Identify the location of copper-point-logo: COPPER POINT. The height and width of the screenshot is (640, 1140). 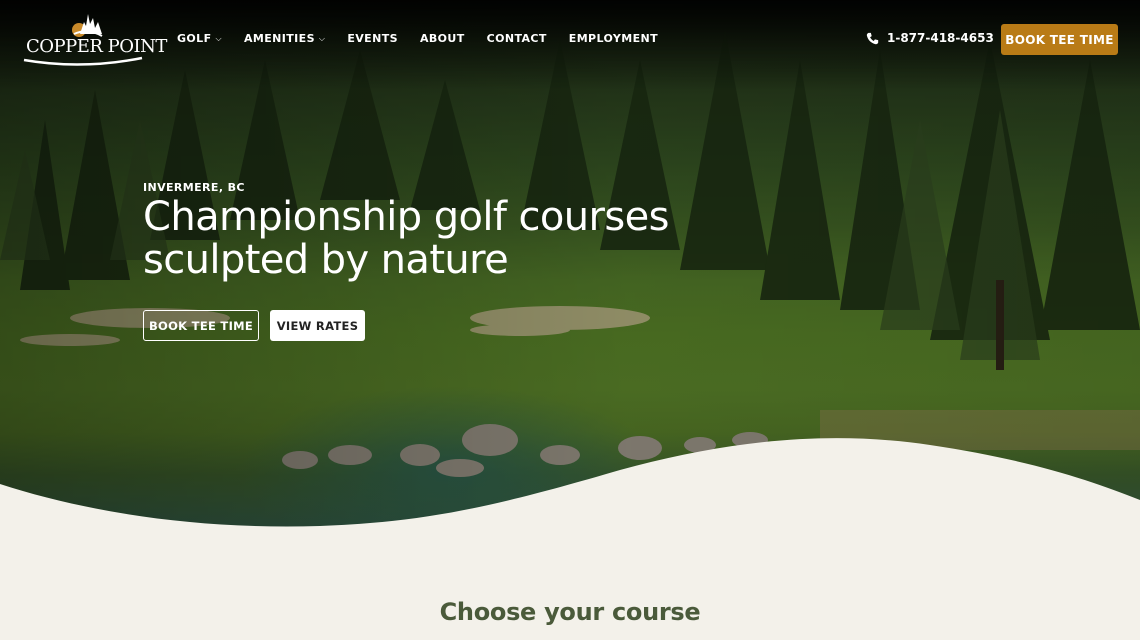
(94, 40).